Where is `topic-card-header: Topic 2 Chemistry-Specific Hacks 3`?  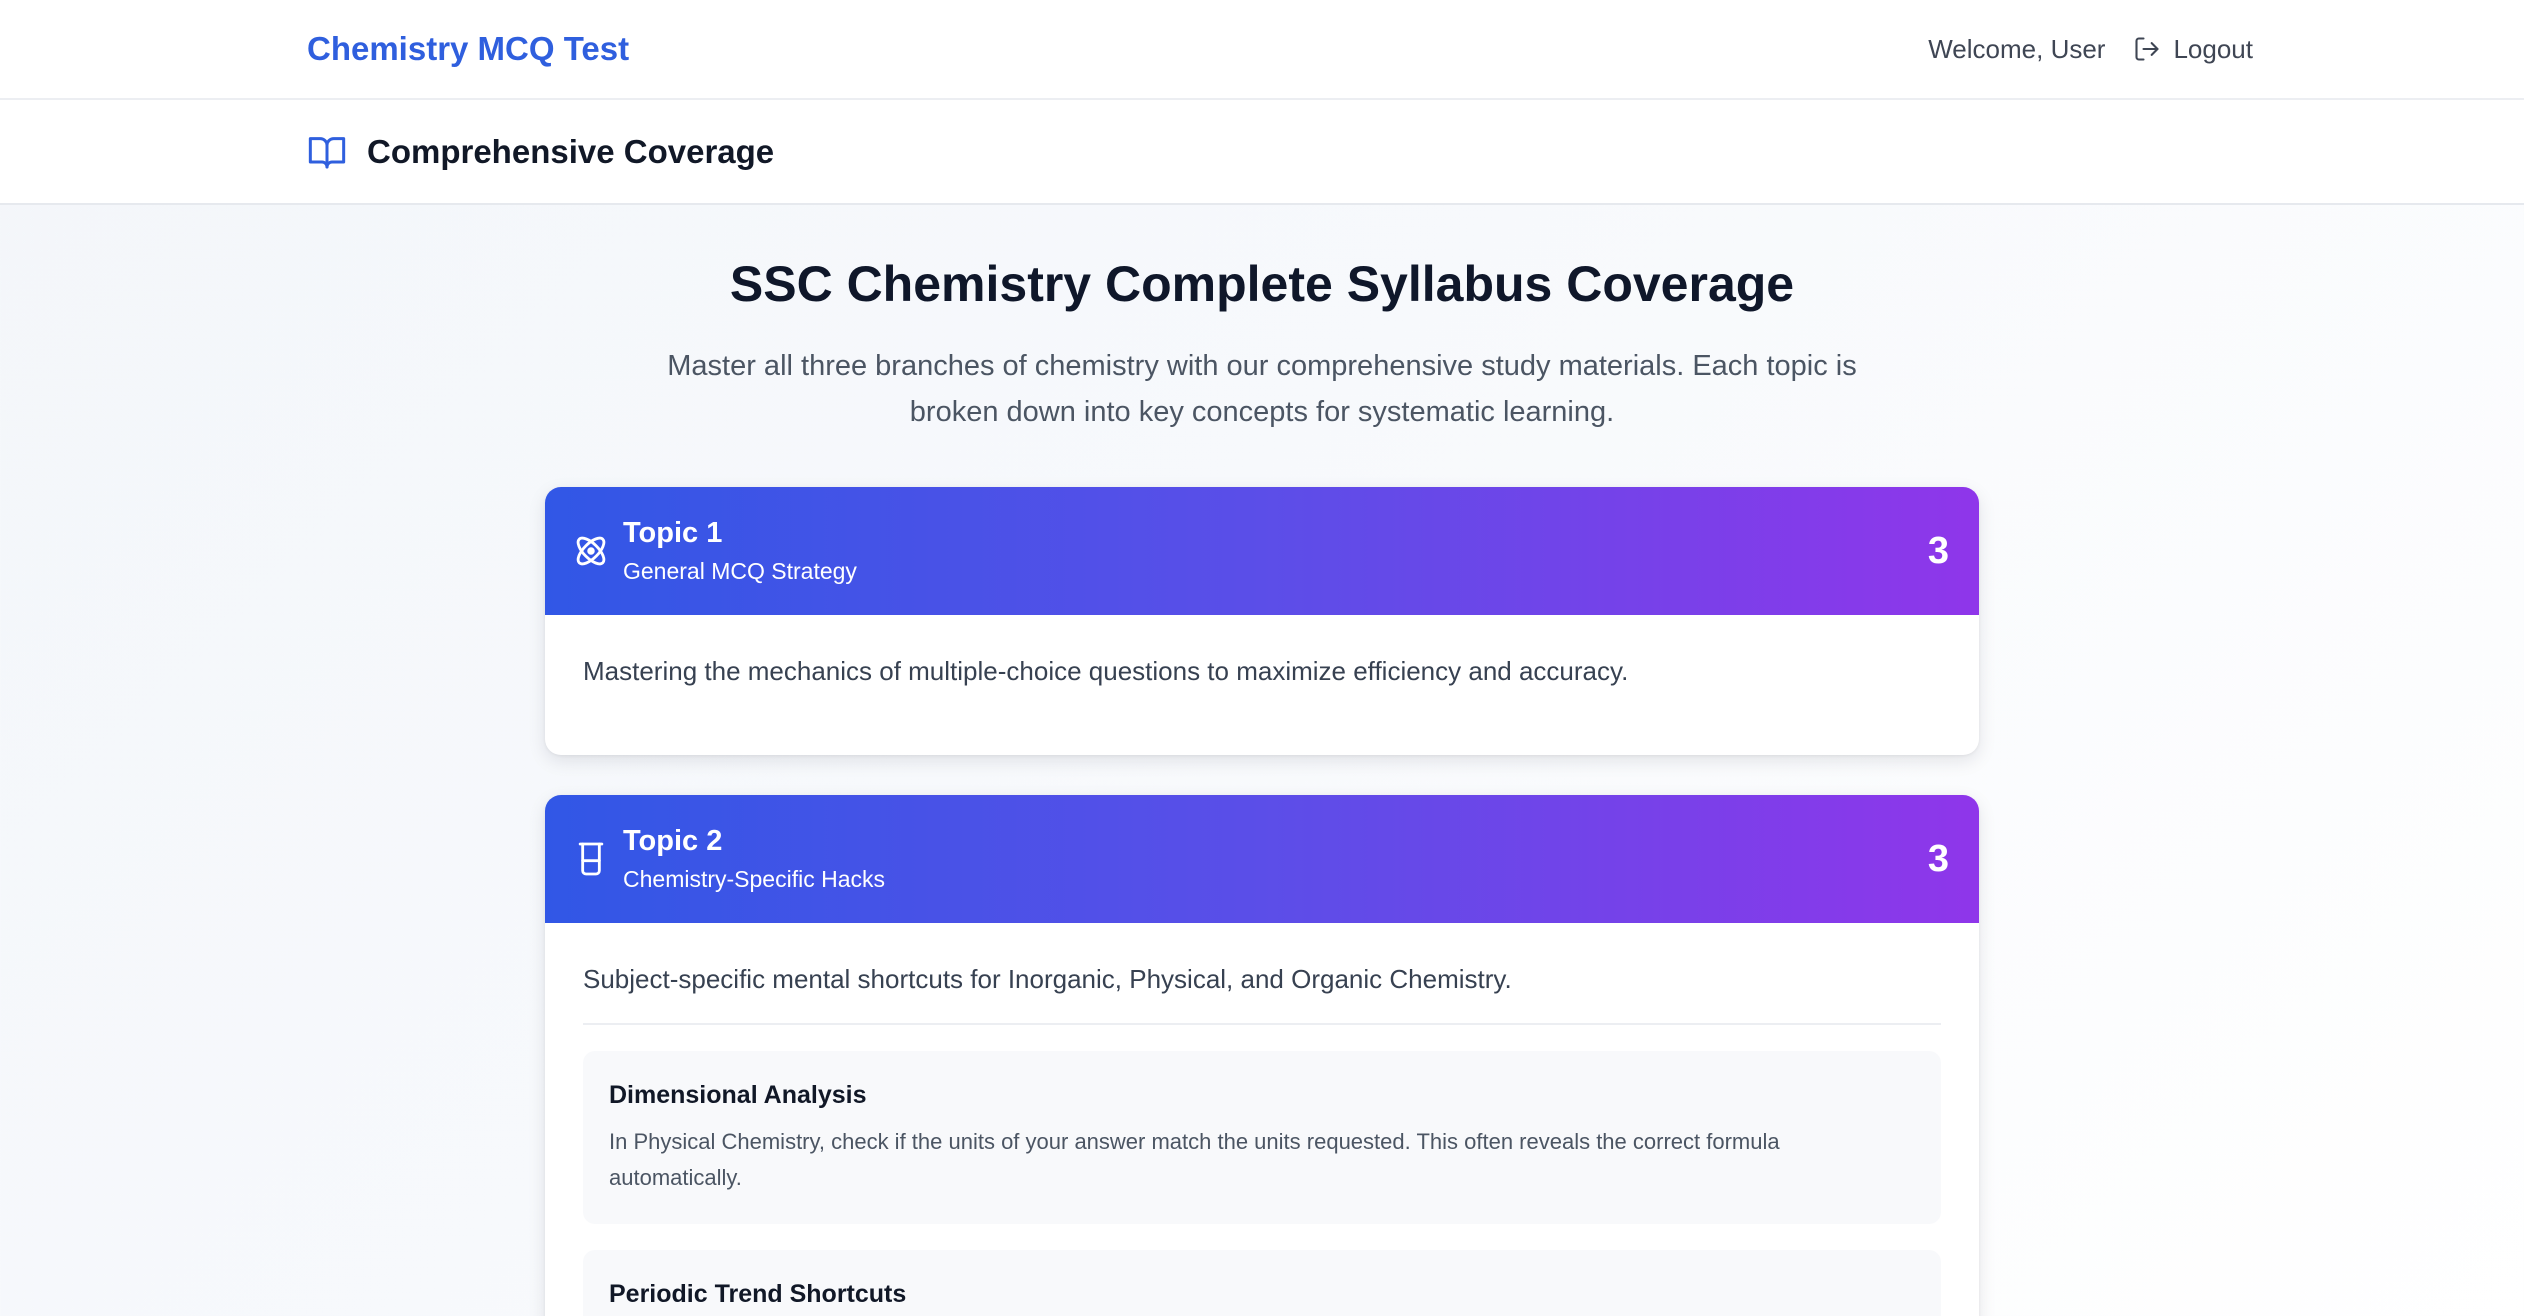 topic-card-header: Topic 2 Chemistry-Specific Hacks 3 is located at coordinates (1262, 859).